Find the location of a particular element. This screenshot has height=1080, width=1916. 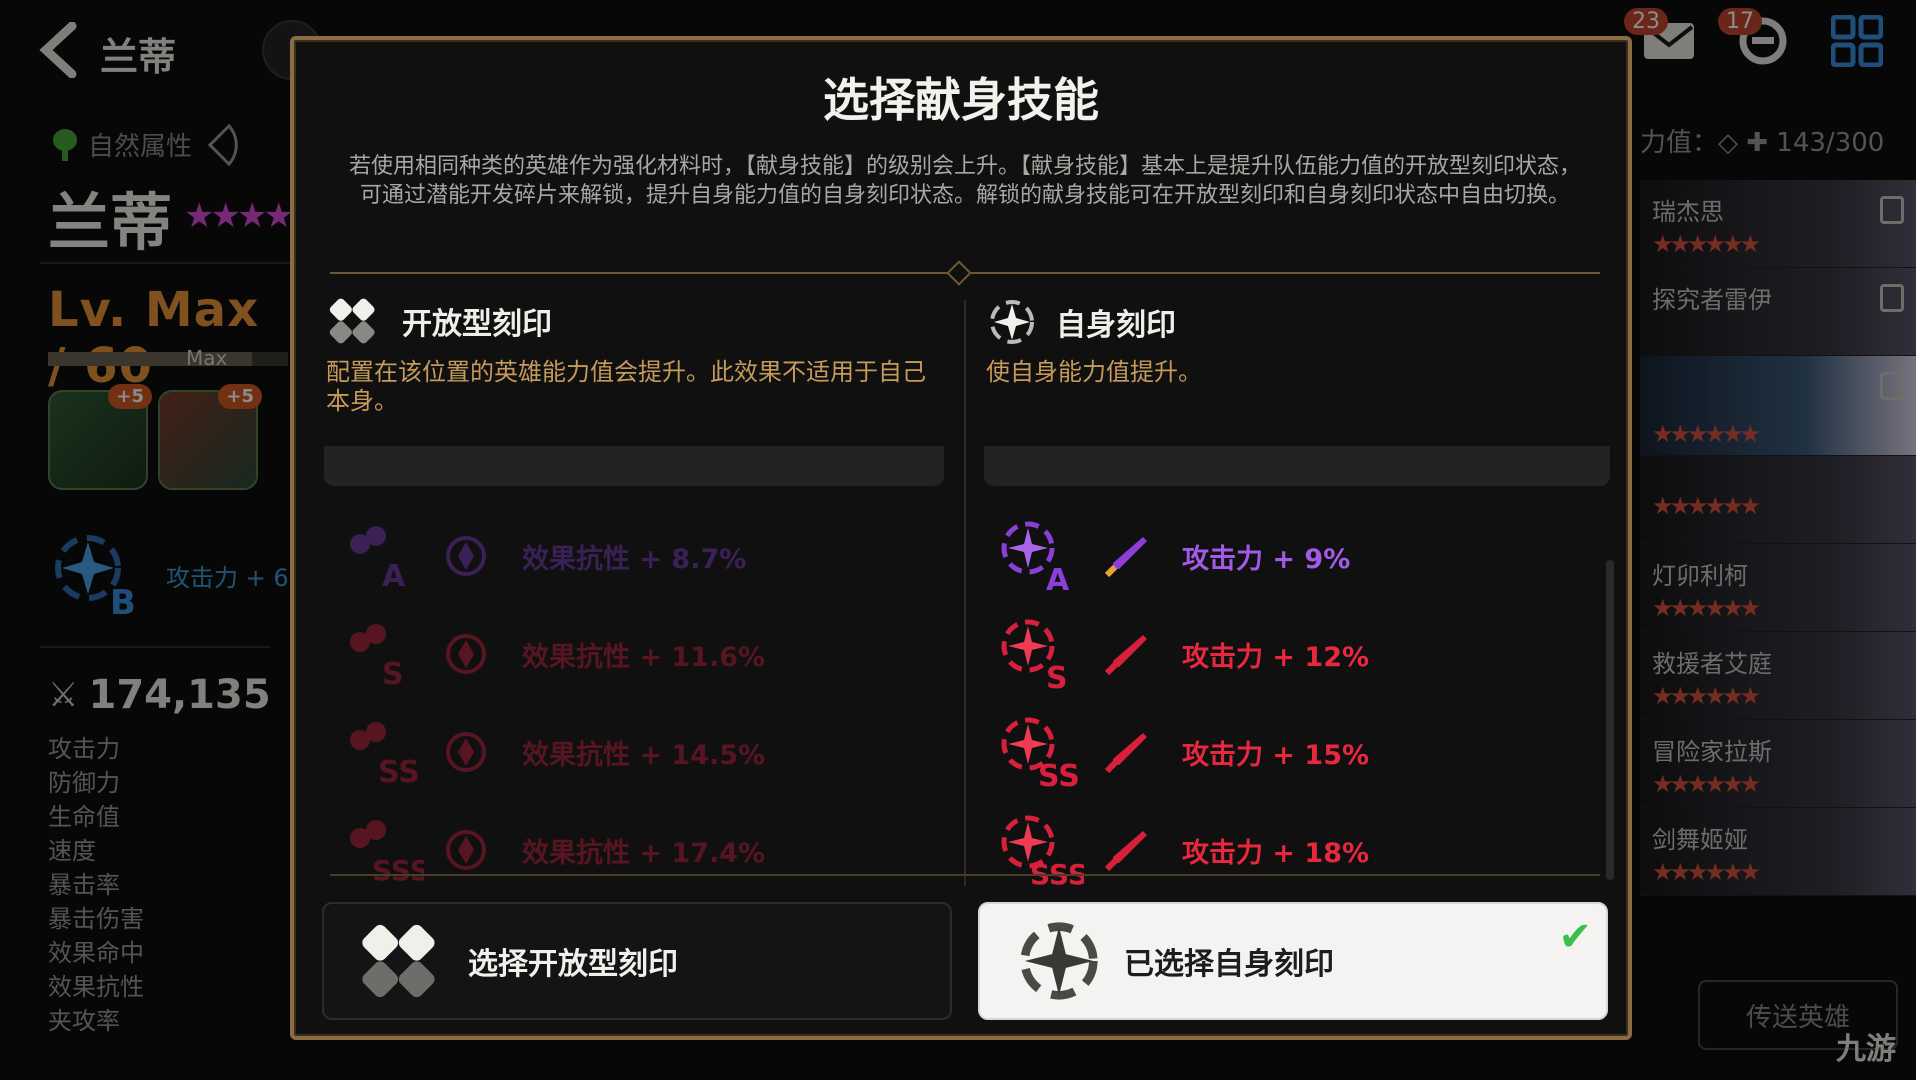

select-self-imprint-label: 已选择自身刻印 is located at coordinates (1229, 964).